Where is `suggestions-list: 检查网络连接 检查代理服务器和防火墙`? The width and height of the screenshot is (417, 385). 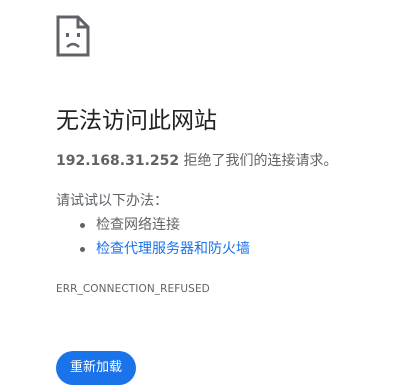
suggestions-list: 检查网络连接 检查代理服务器和防火墙 is located at coordinates (153, 237).